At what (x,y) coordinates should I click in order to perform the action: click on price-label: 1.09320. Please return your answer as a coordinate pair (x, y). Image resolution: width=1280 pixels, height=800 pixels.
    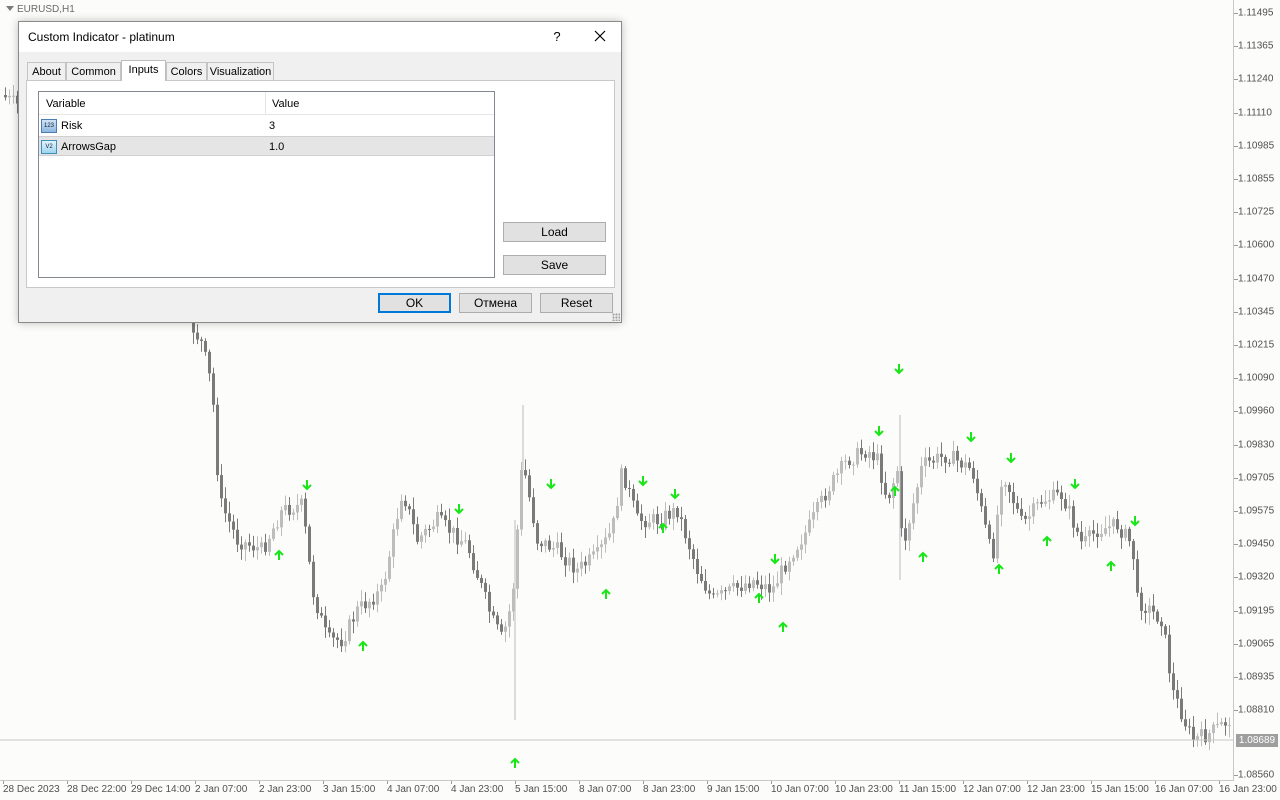
    Looking at the image, I should click on (1256, 577).